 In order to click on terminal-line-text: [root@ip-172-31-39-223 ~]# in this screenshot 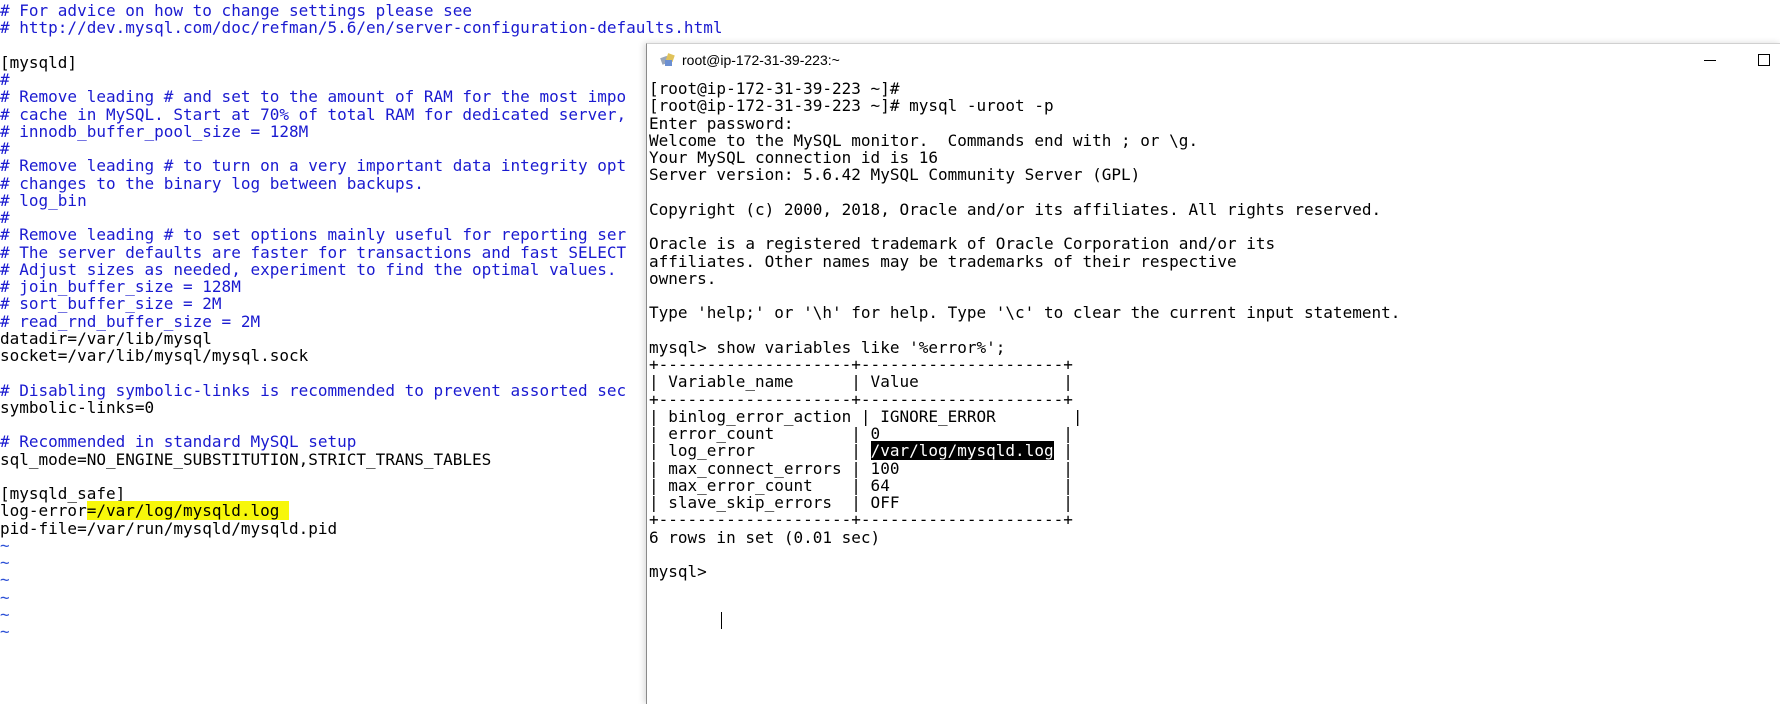, I will do `click(774, 88)`.